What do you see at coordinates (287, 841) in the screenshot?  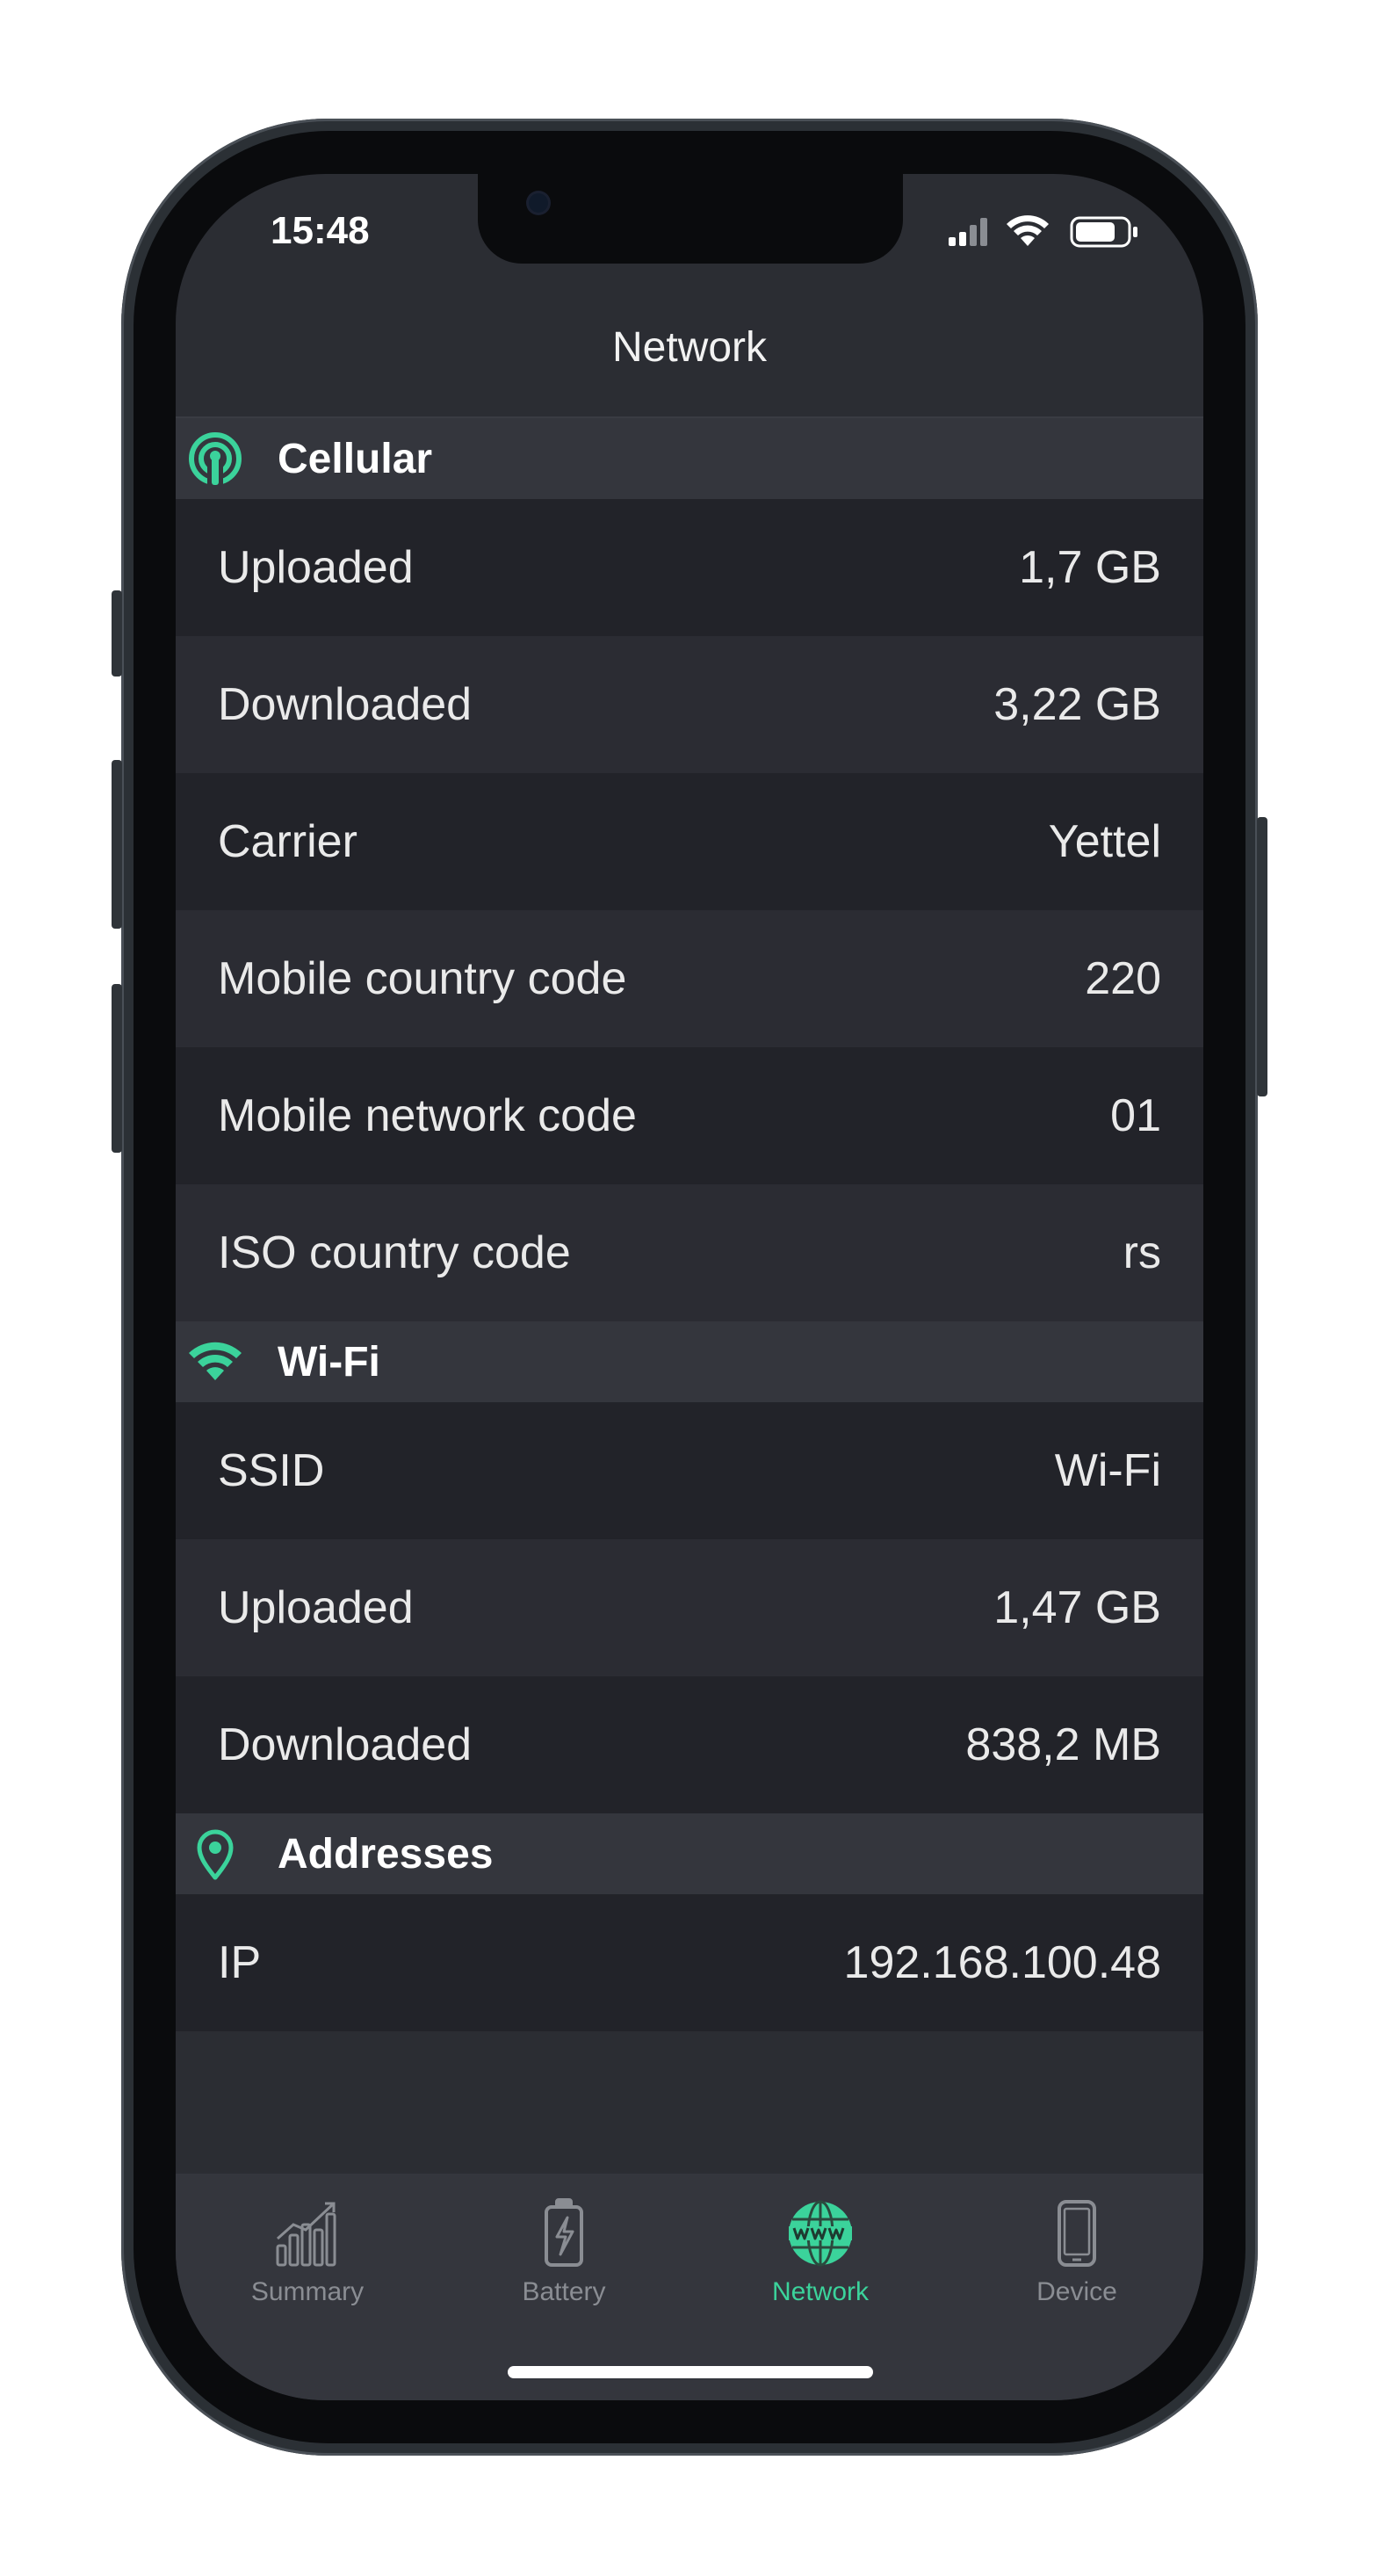 I see `row-label: Carrier` at bounding box center [287, 841].